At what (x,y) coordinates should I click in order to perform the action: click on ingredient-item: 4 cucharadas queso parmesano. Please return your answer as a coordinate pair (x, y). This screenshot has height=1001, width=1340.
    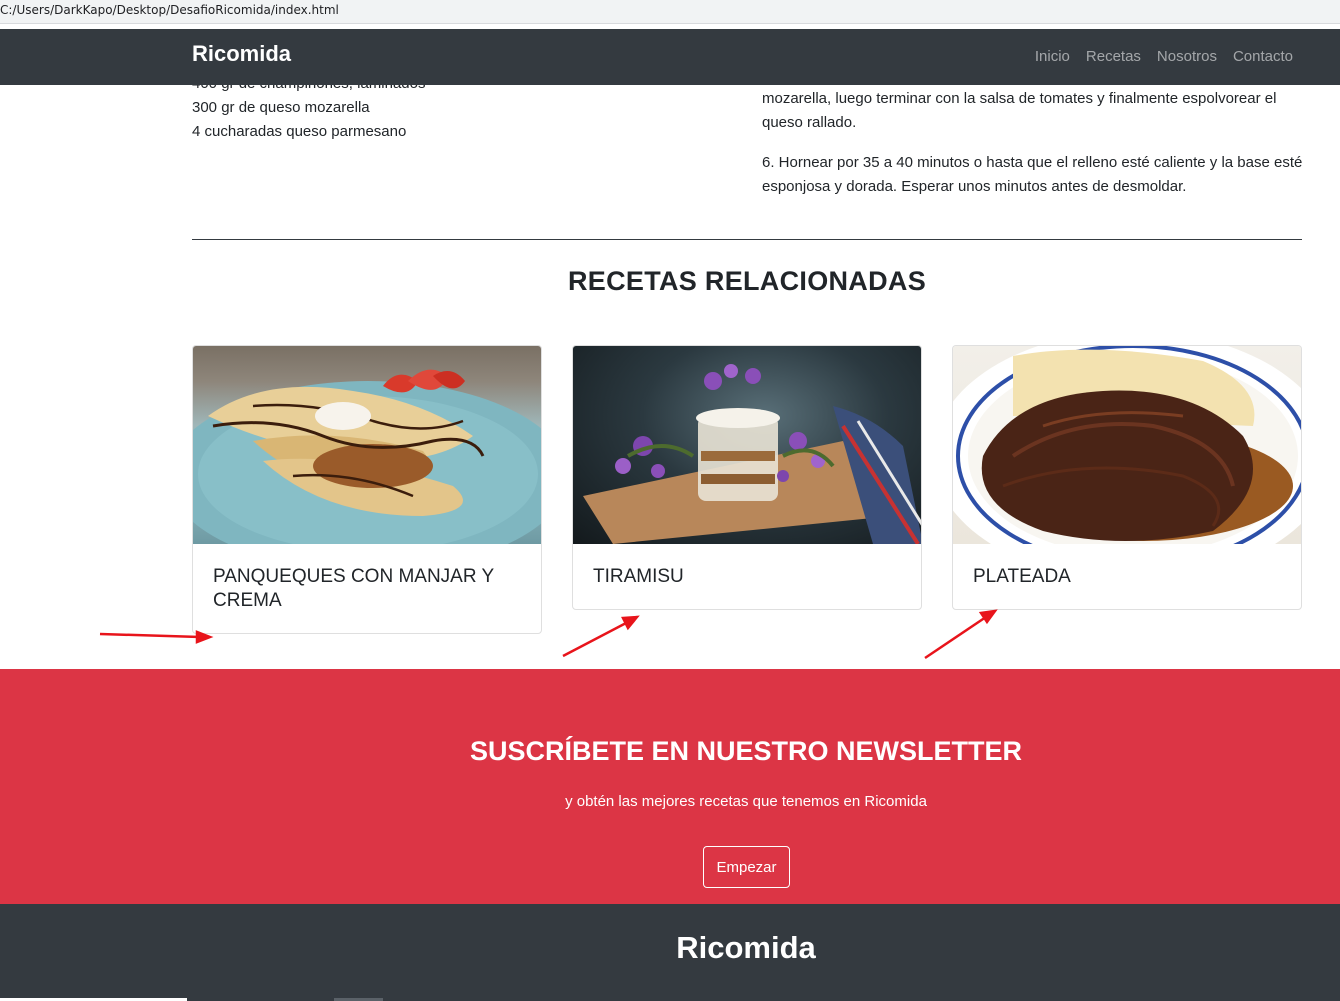
    Looking at the image, I should click on (299, 131).